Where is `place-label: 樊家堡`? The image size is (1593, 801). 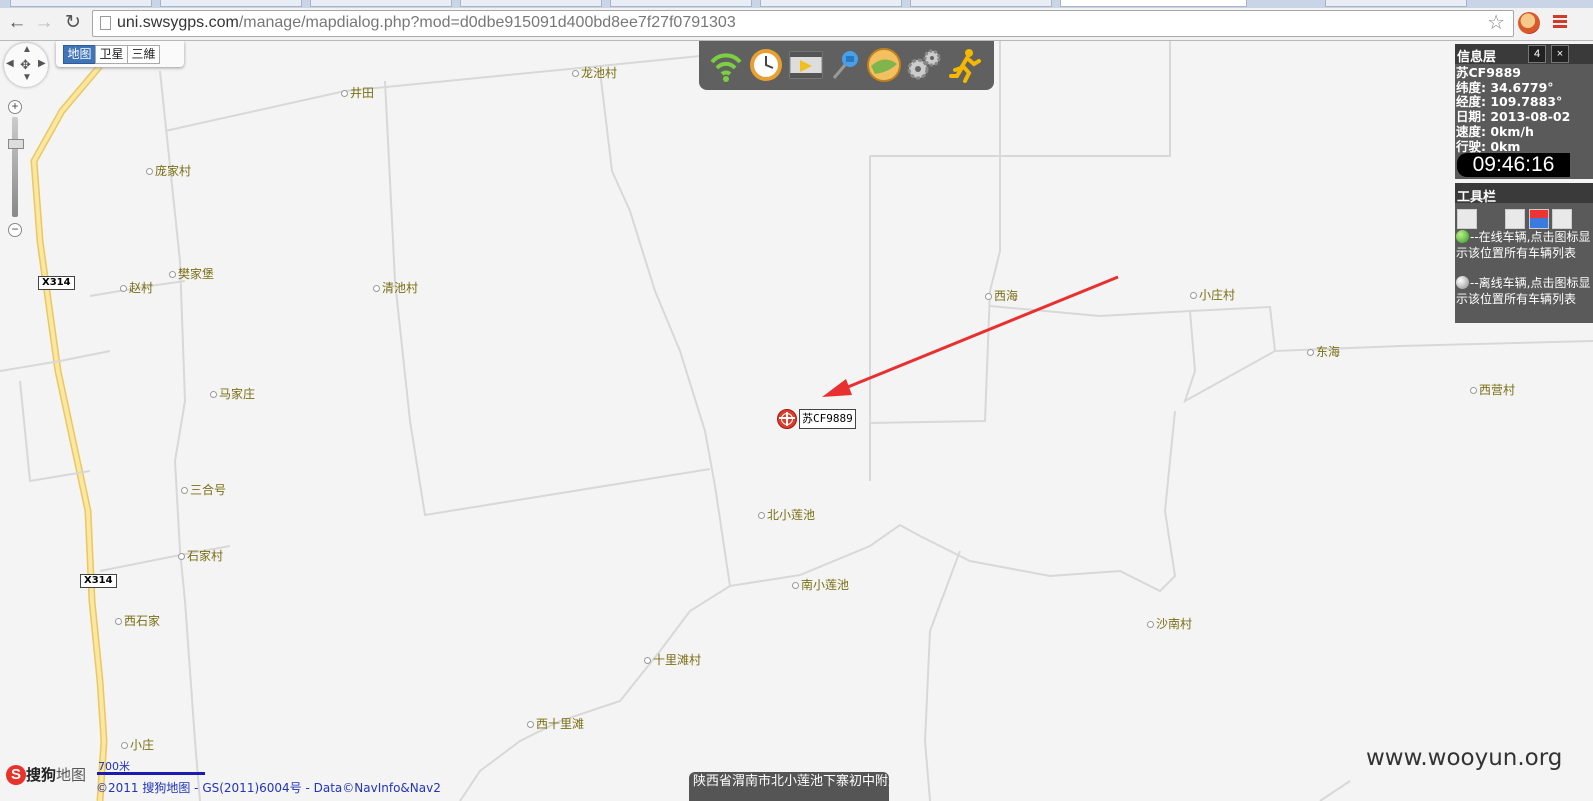
place-label: 樊家堡 is located at coordinates (191, 273).